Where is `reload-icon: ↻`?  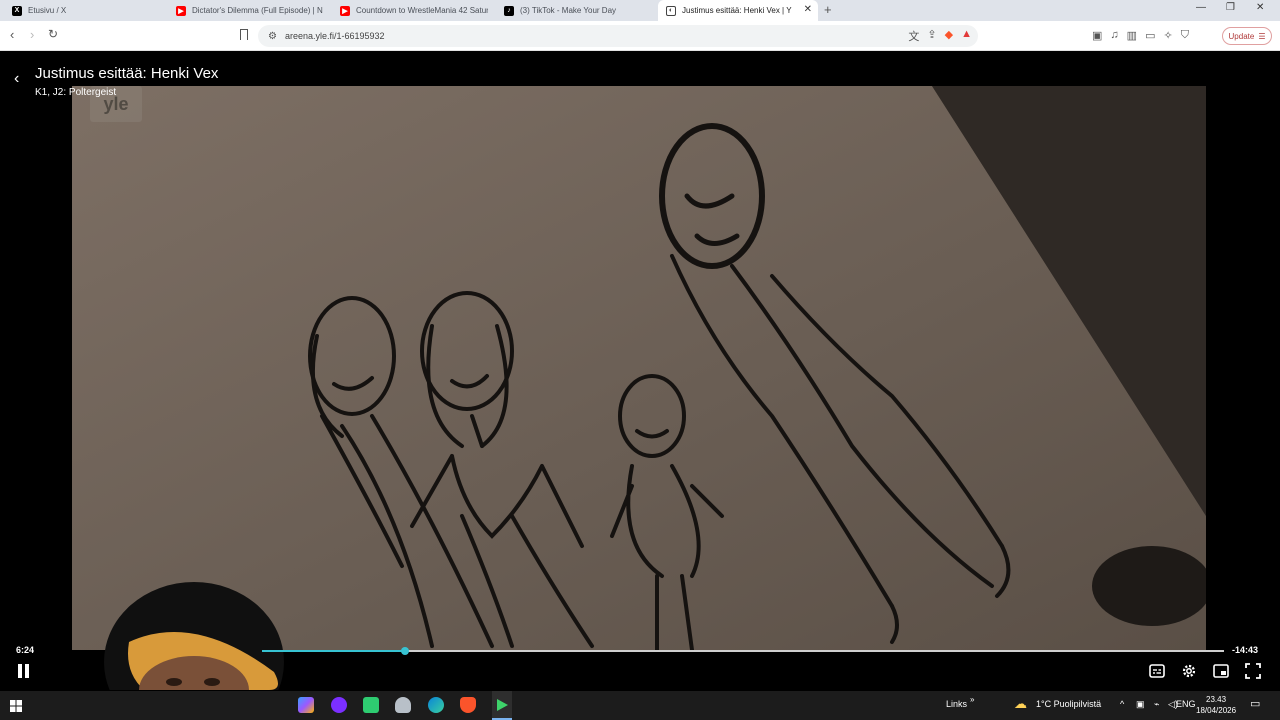
reload-icon: ↻ is located at coordinates (53, 34).